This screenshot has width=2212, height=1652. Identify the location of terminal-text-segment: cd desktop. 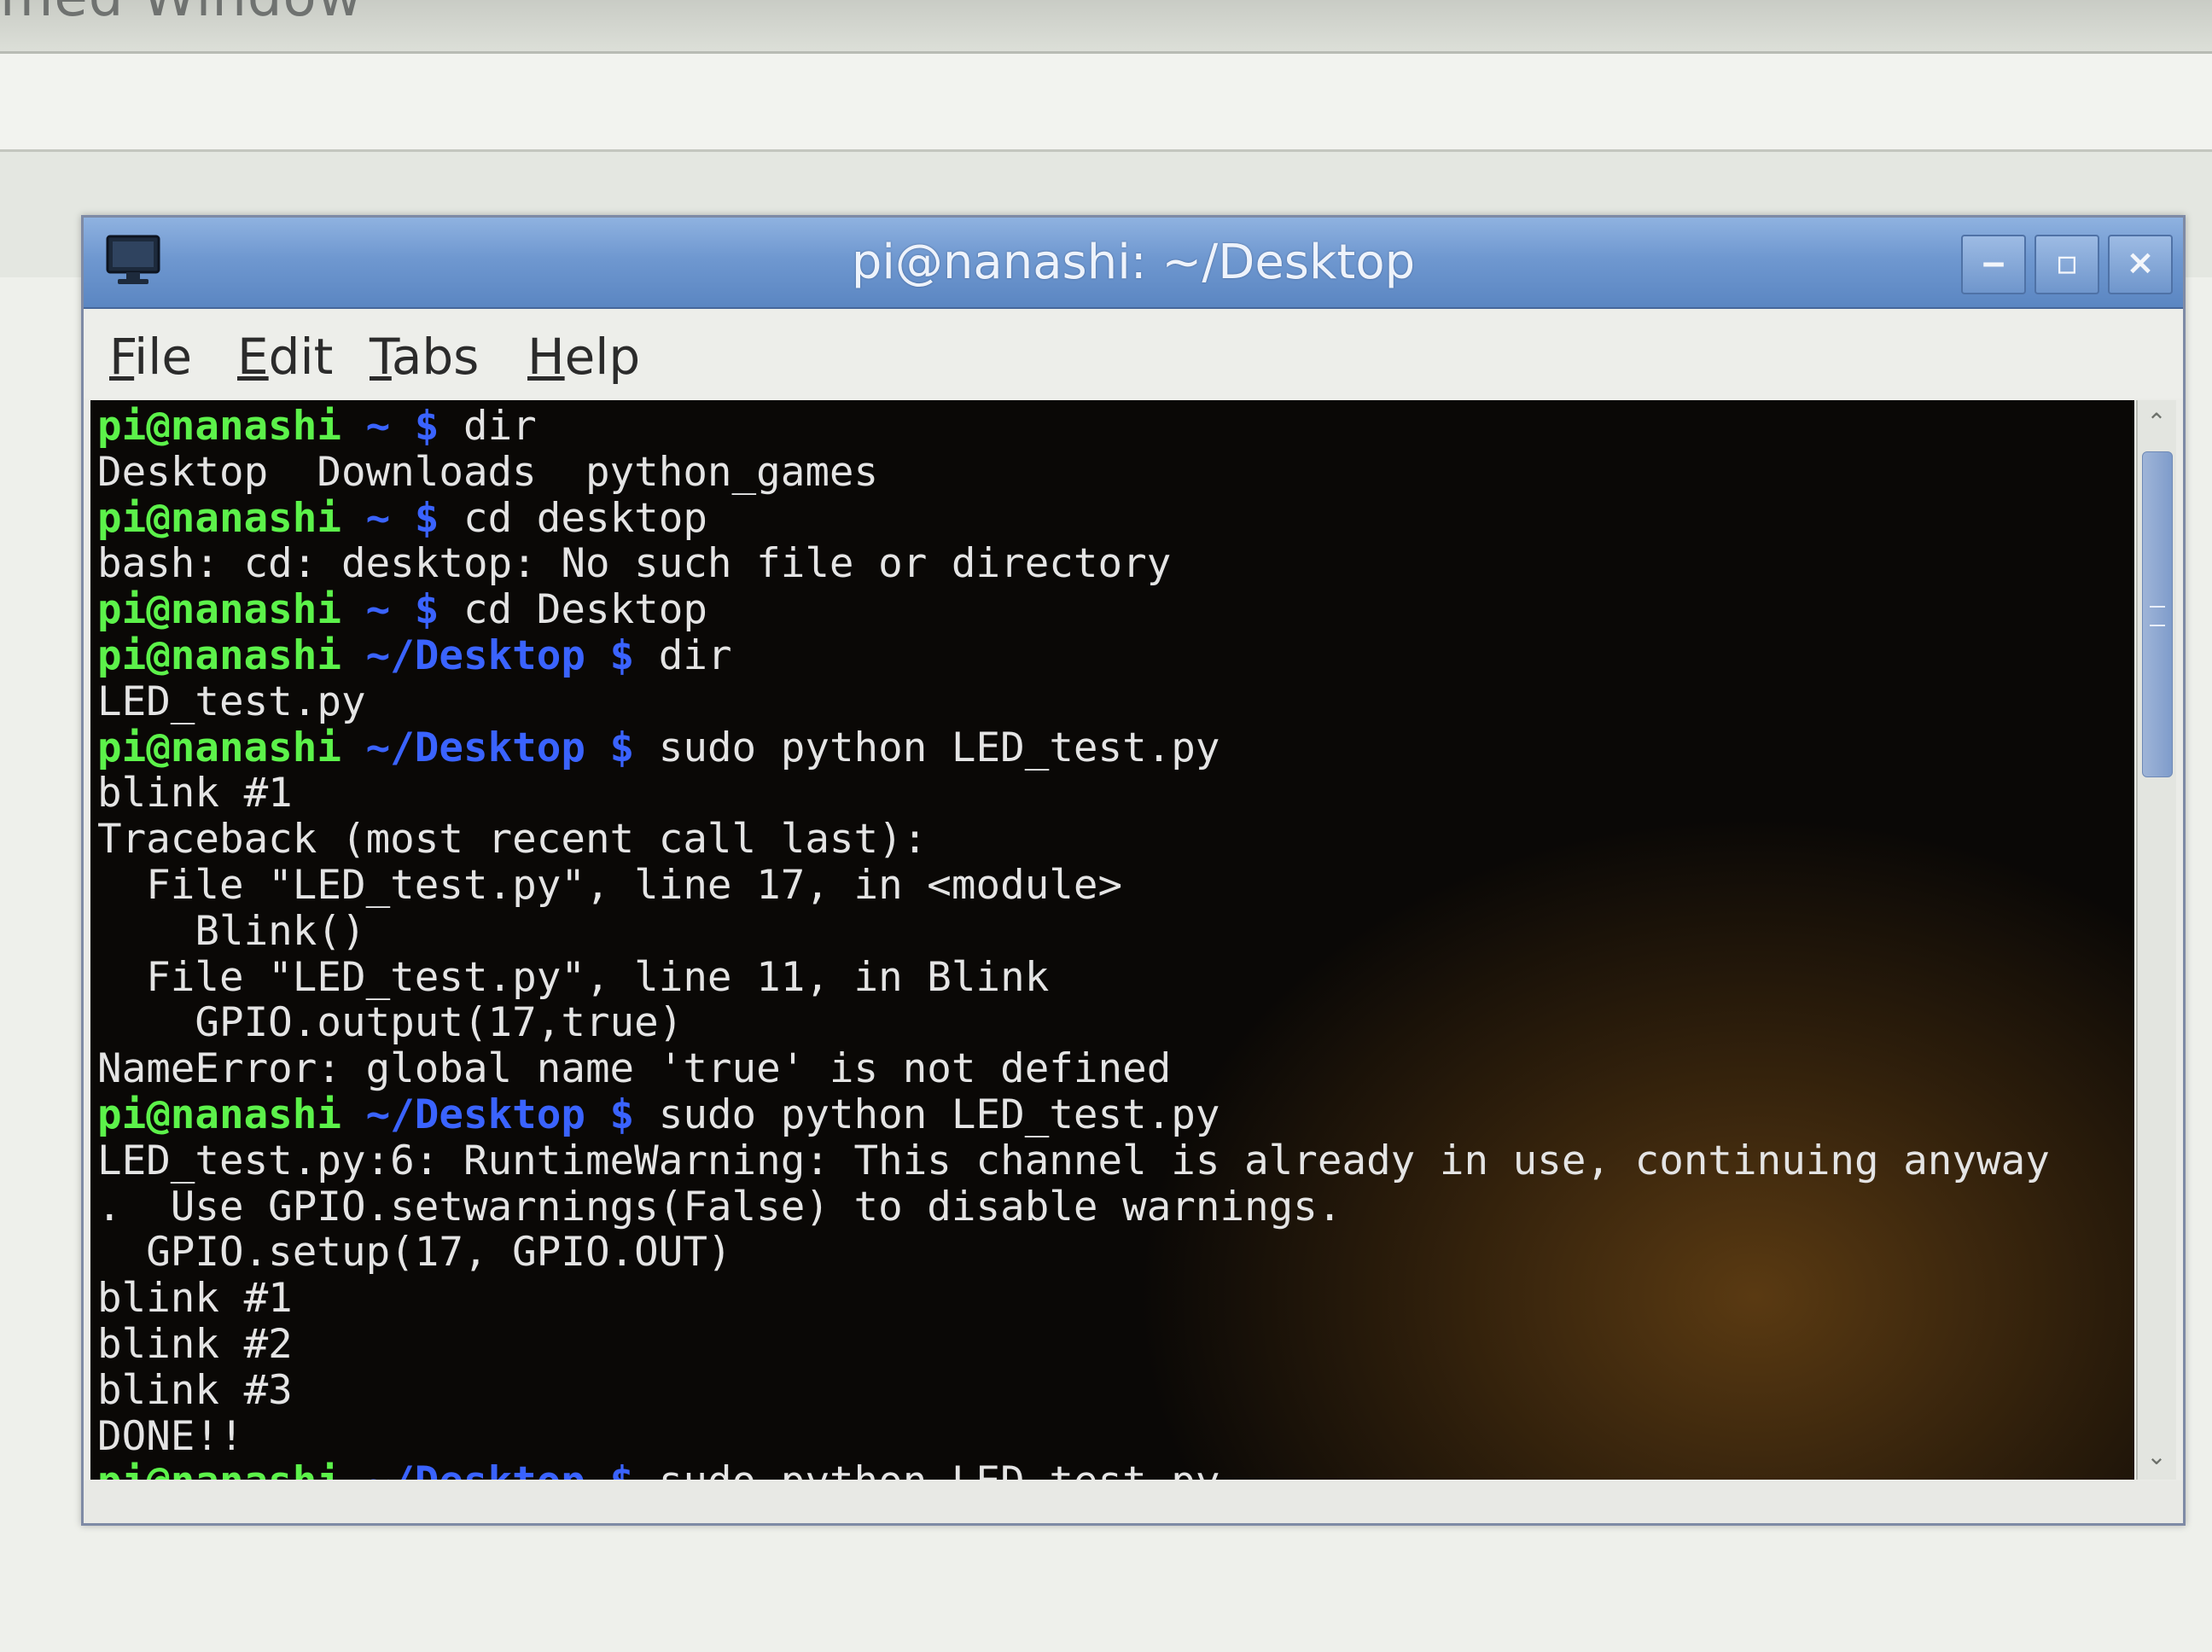
(585, 518).